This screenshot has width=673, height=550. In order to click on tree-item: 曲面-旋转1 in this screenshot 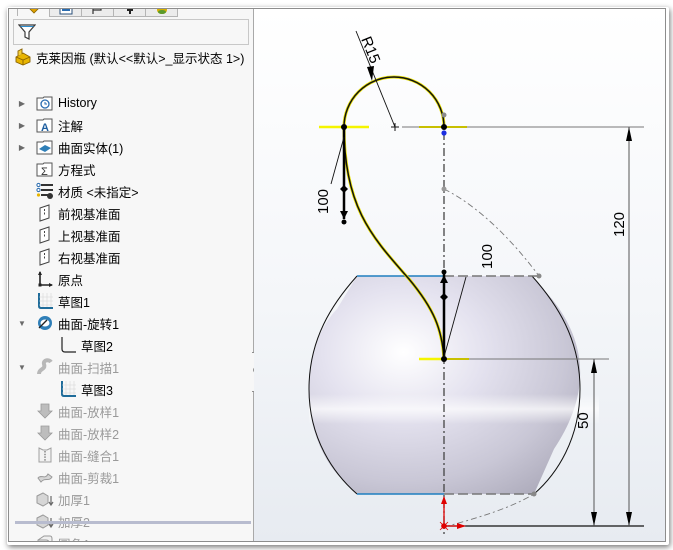, I will do `click(77, 323)`.